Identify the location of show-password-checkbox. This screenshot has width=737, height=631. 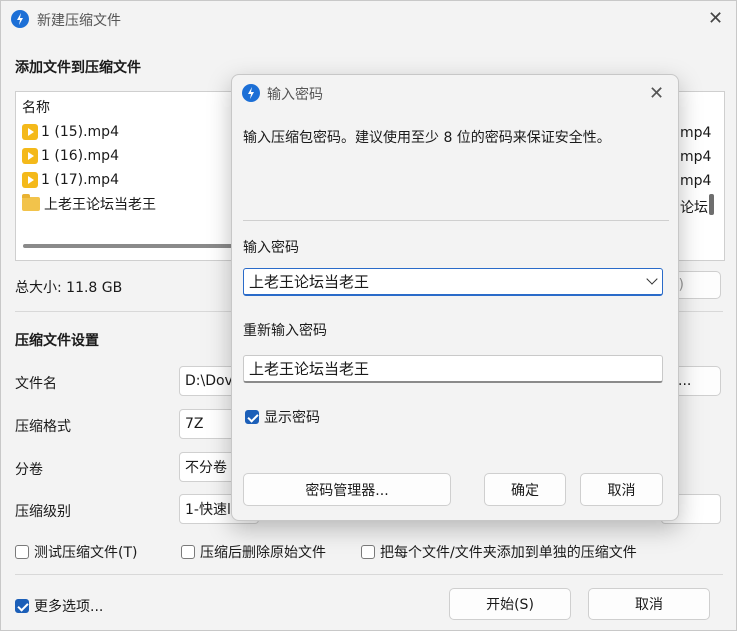
(252, 417).